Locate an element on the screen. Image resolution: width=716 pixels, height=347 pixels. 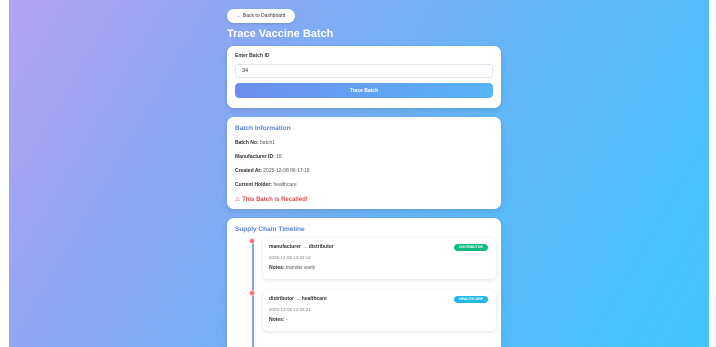
notes-value: transfer early is located at coordinates (300, 268).